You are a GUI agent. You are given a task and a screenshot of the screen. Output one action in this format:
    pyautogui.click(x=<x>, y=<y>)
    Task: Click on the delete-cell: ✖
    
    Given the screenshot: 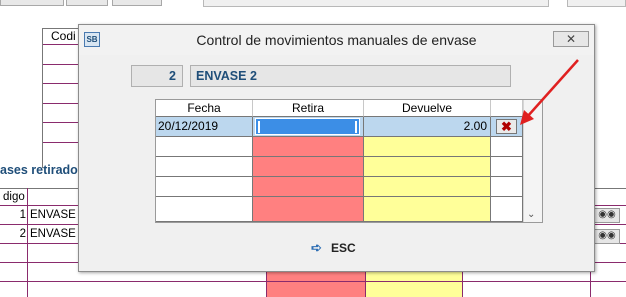 What is the action you would take?
    pyautogui.click(x=507, y=127)
    